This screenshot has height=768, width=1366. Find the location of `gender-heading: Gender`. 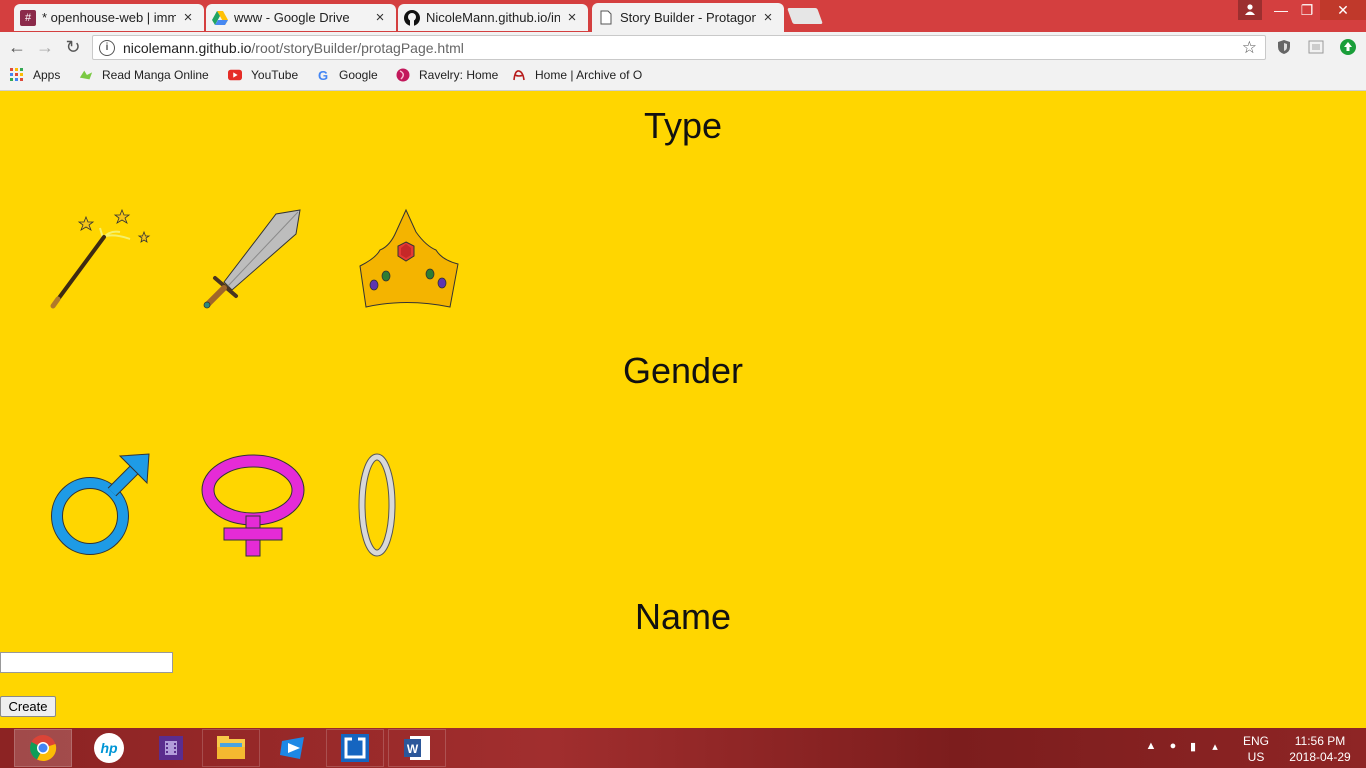

gender-heading: Gender is located at coordinates (683, 370).